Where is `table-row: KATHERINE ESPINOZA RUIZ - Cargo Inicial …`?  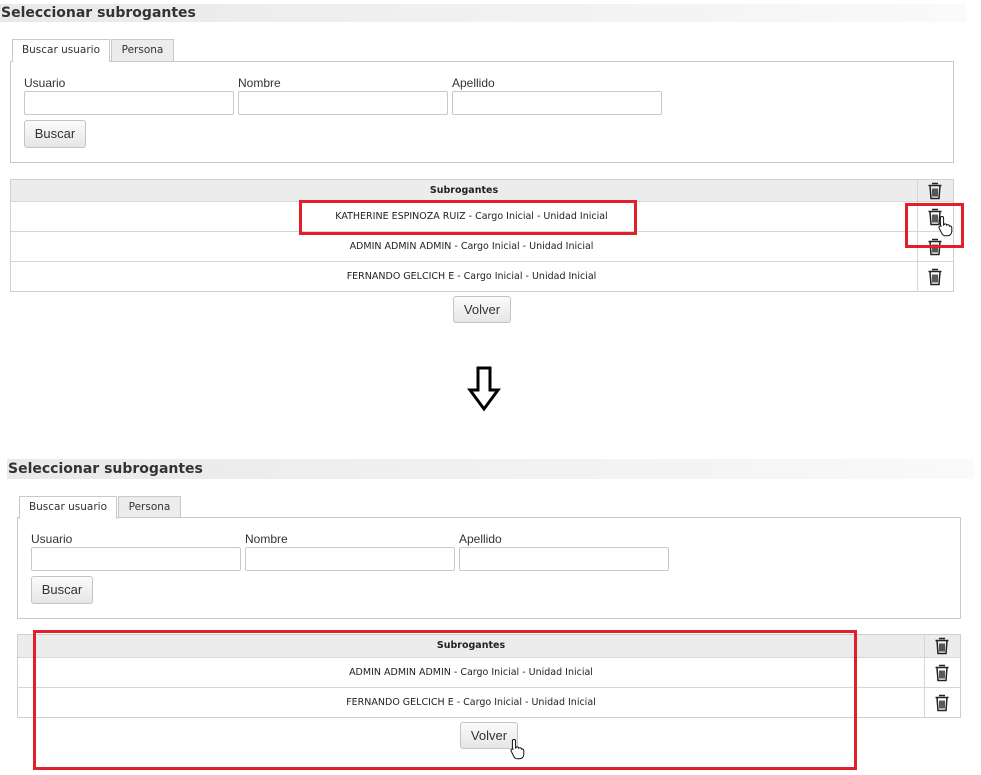
table-row: KATHERINE ESPINOZA RUIZ - Cargo Inicial … is located at coordinates (482, 217).